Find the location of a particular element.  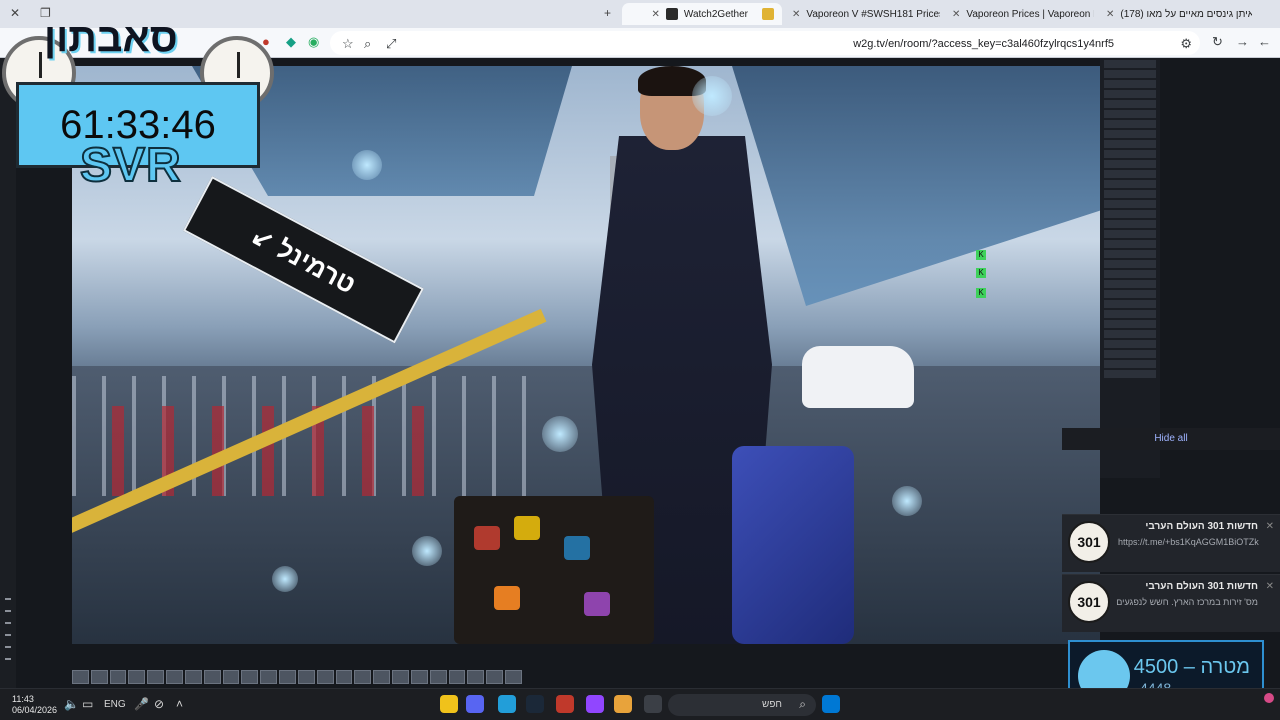

notification-badge-icon is located at coordinates (1269, 698).